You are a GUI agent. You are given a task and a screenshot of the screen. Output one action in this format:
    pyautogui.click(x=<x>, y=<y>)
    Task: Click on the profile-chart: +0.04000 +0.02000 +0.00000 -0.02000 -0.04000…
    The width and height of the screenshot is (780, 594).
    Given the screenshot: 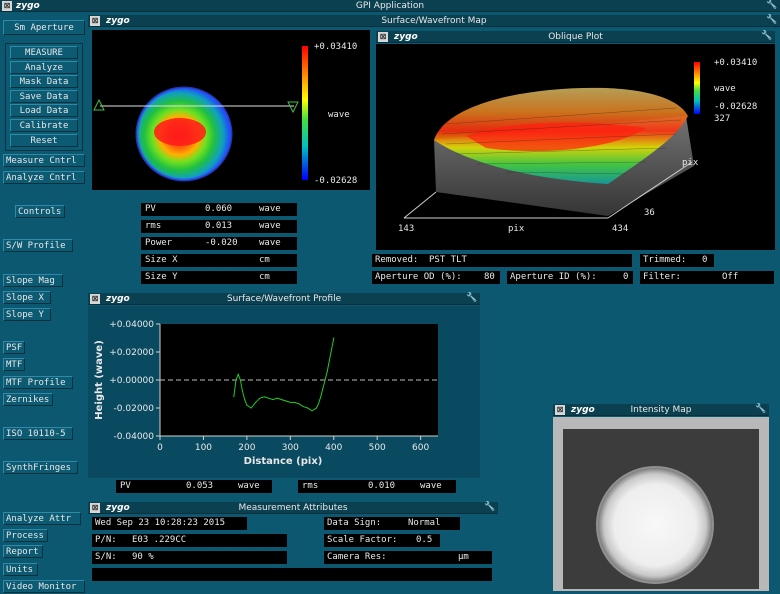 What is the action you would take?
    pyautogui.click(x=284, y=392)
    